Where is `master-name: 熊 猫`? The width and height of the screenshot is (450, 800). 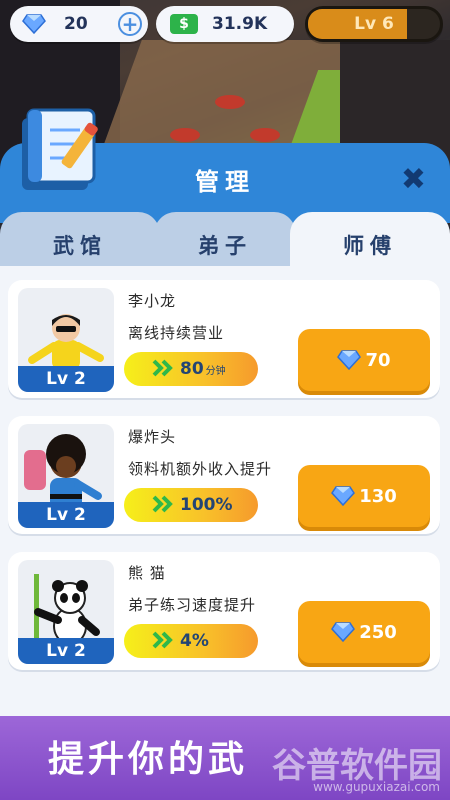
master-name: 熊 猫 is located at coordinates (147, 573).